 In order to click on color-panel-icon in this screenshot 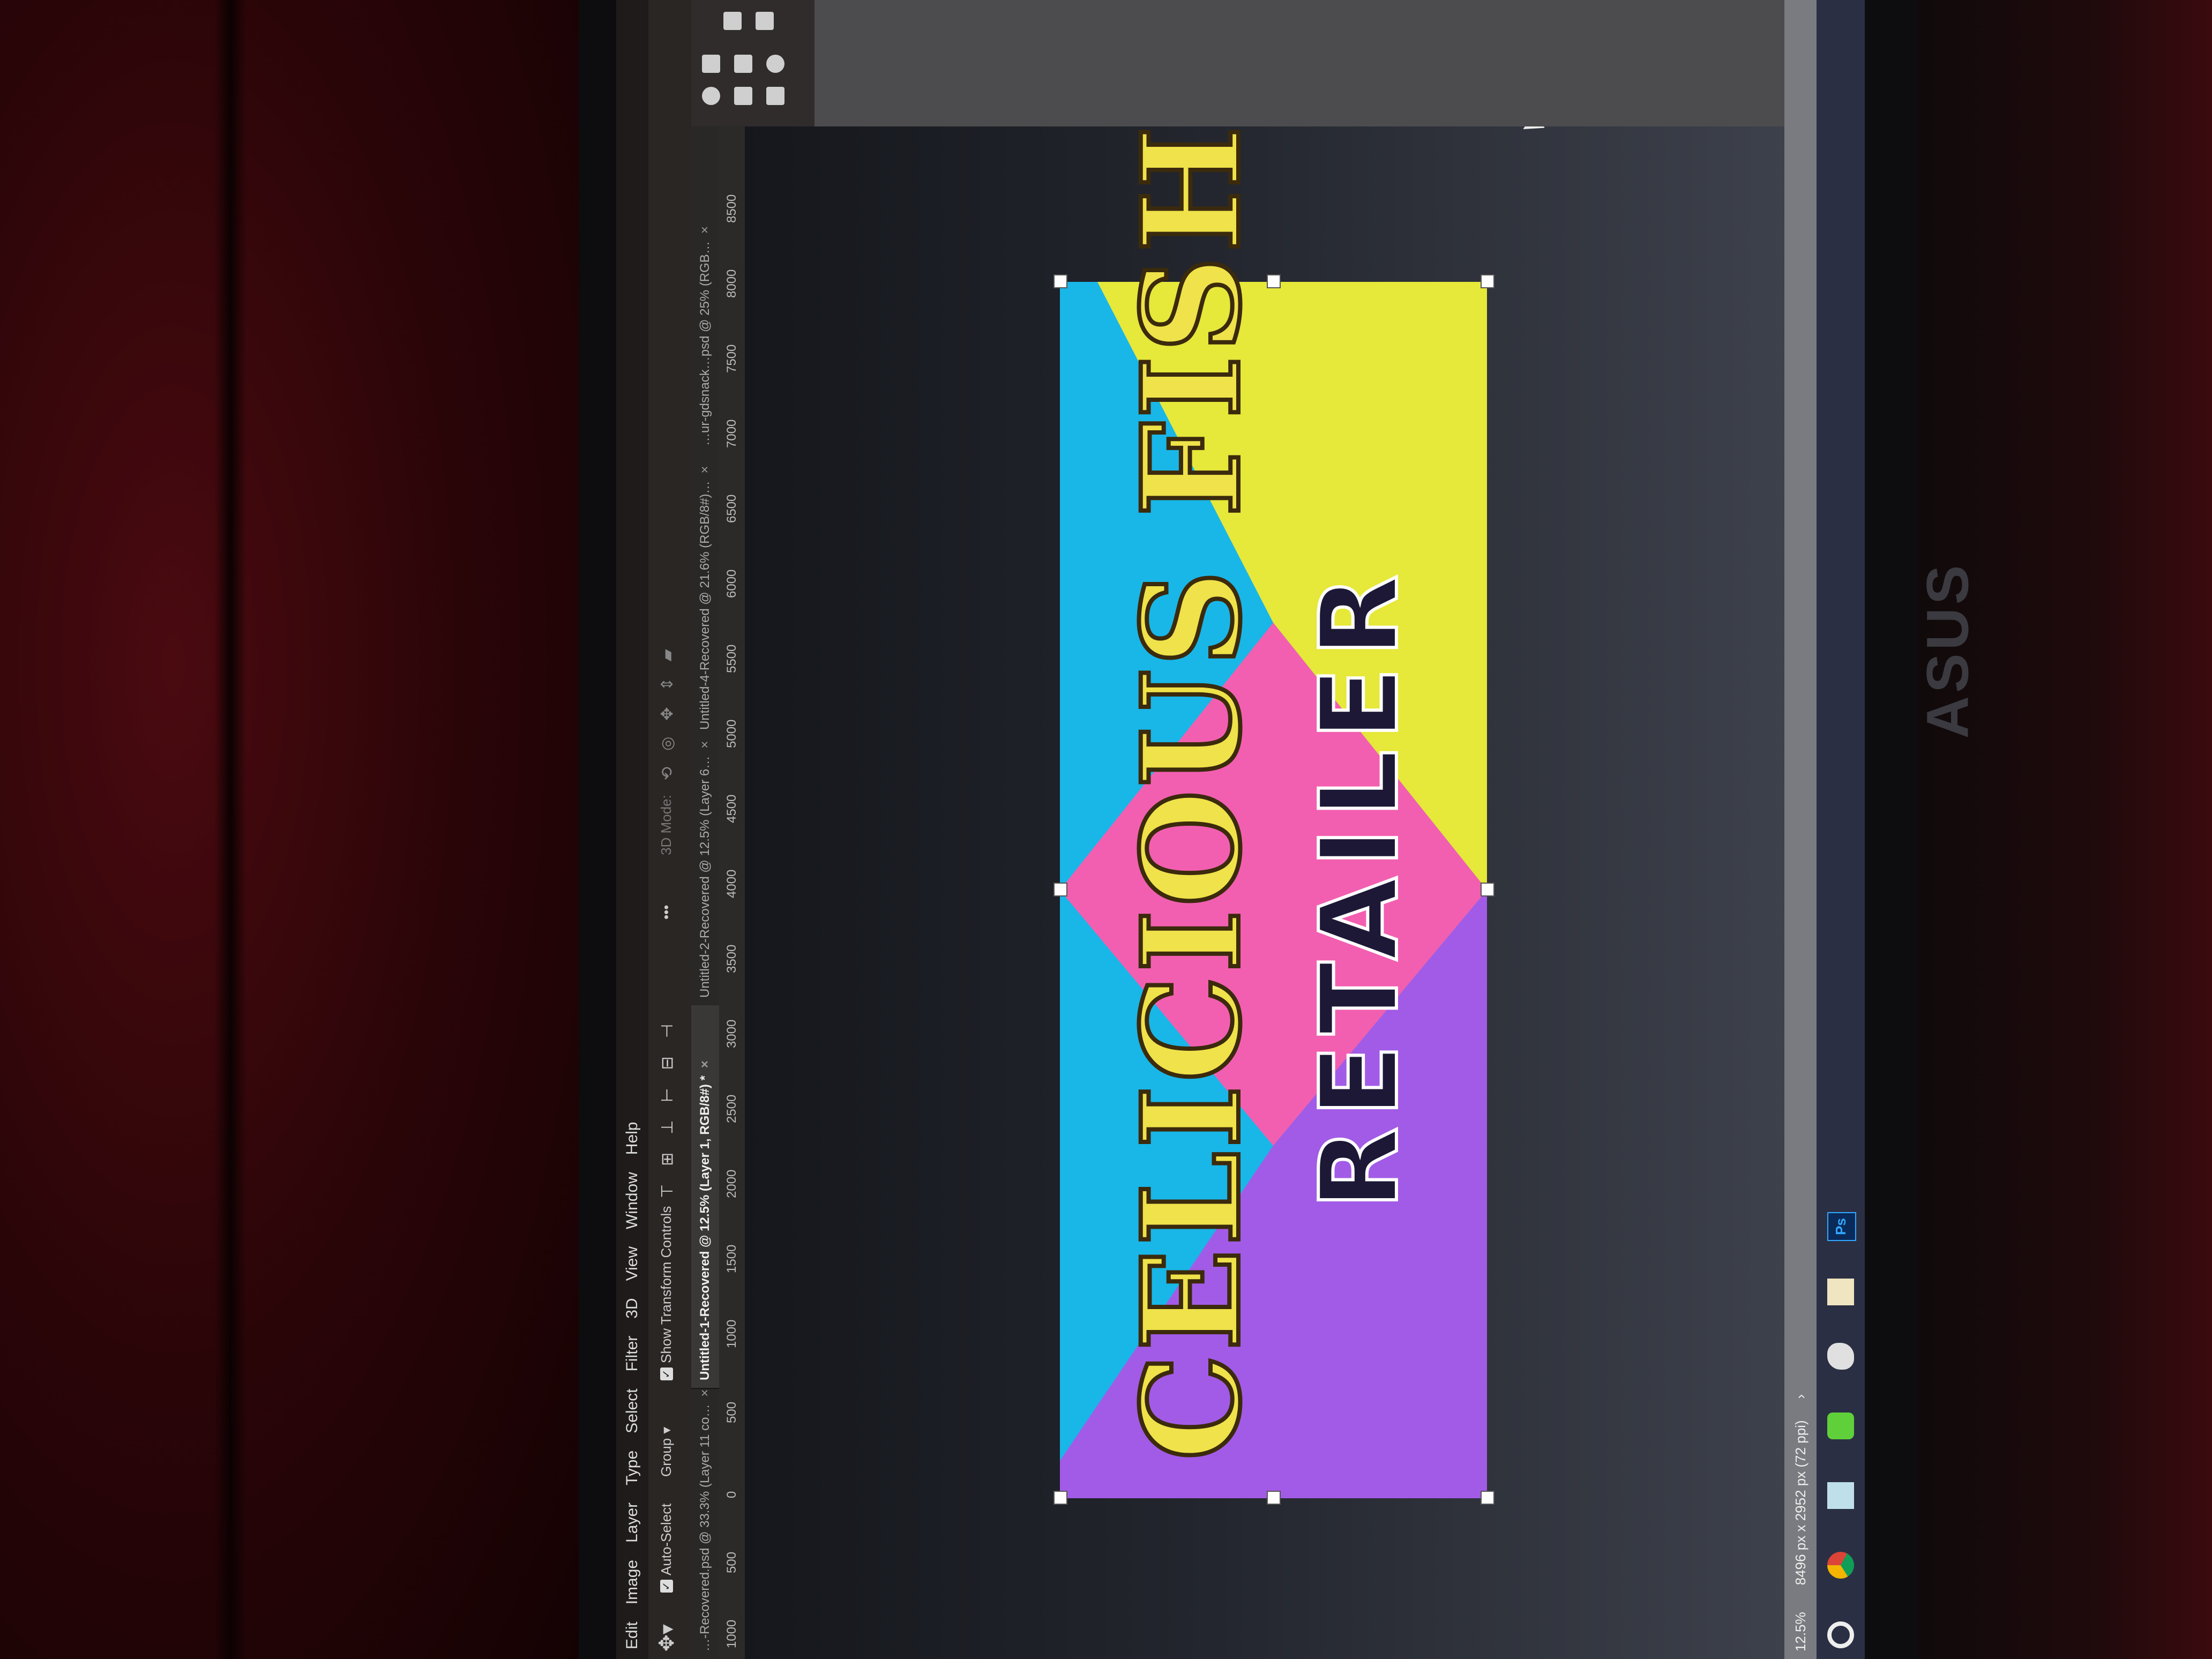, I will do `click(711, 96)`.